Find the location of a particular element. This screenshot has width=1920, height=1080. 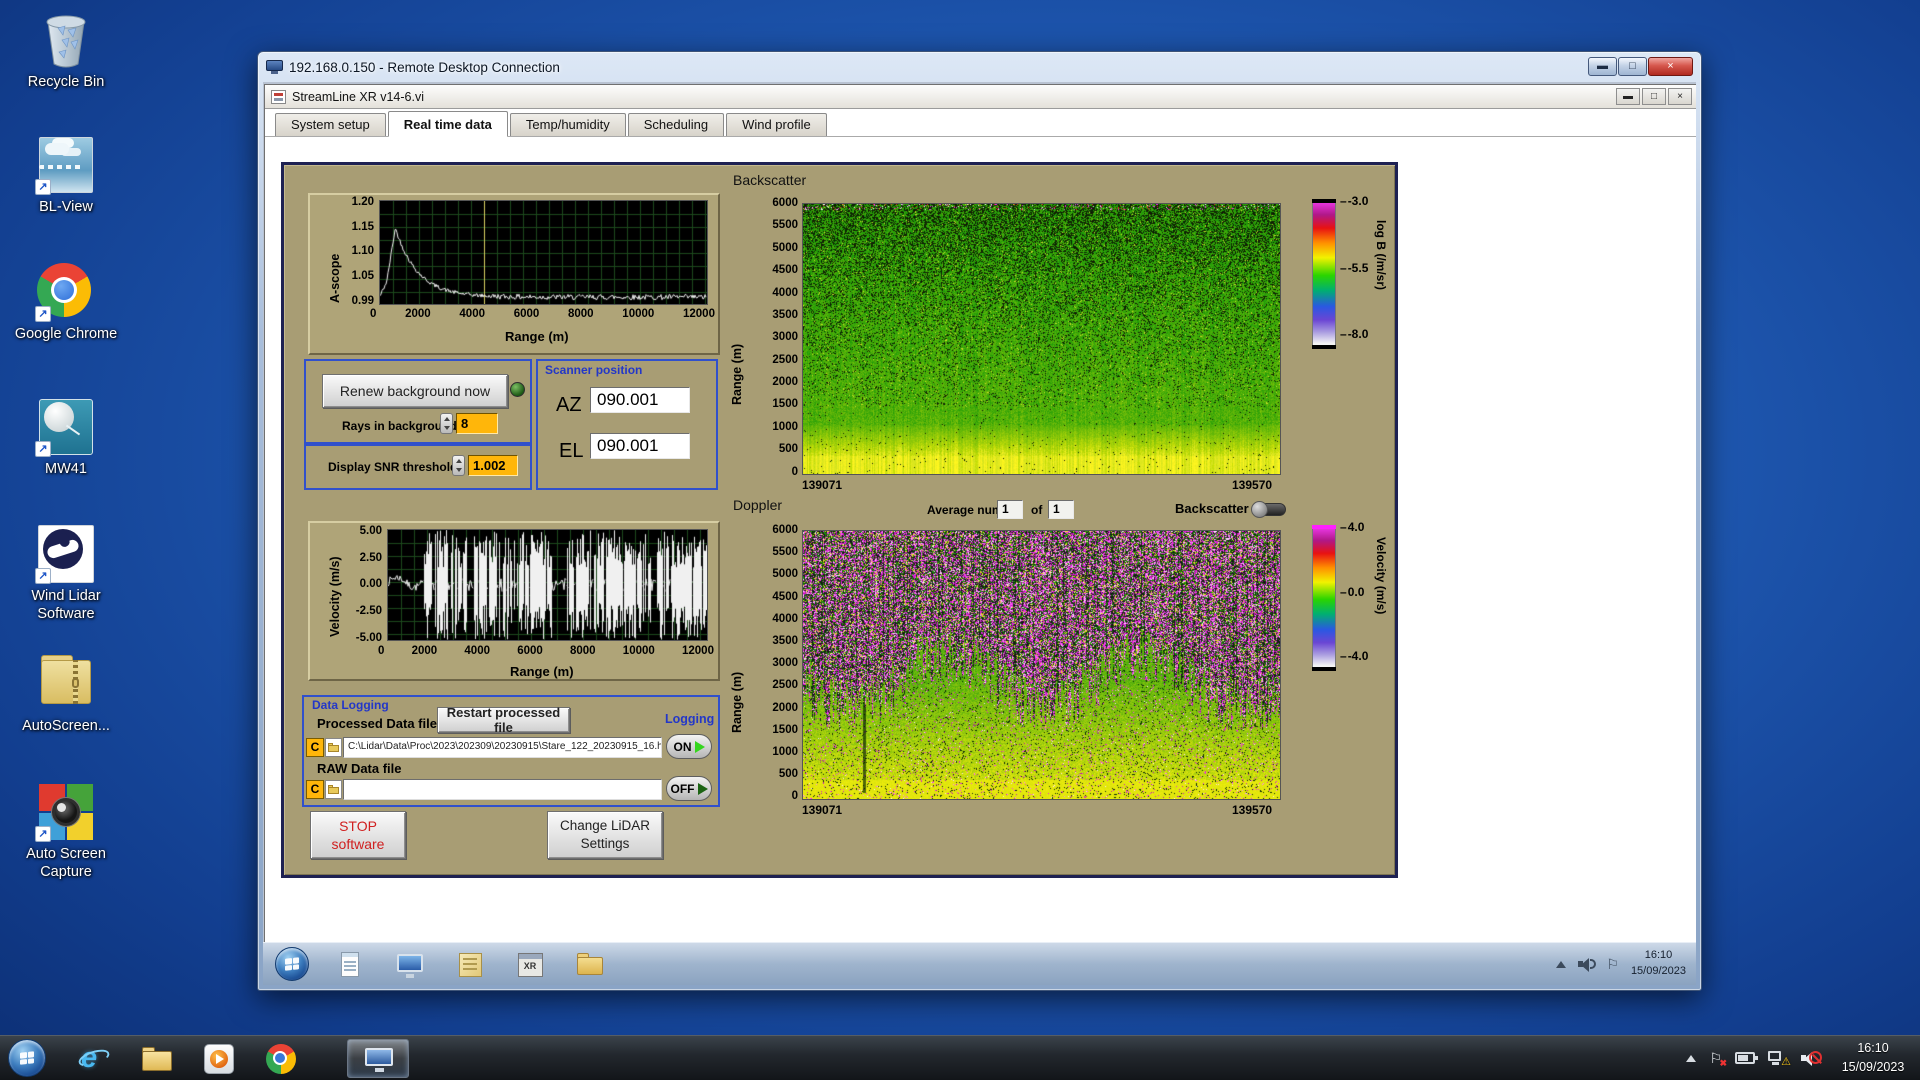

tab-system-setup: System setup is located at coordinates (330, 124).